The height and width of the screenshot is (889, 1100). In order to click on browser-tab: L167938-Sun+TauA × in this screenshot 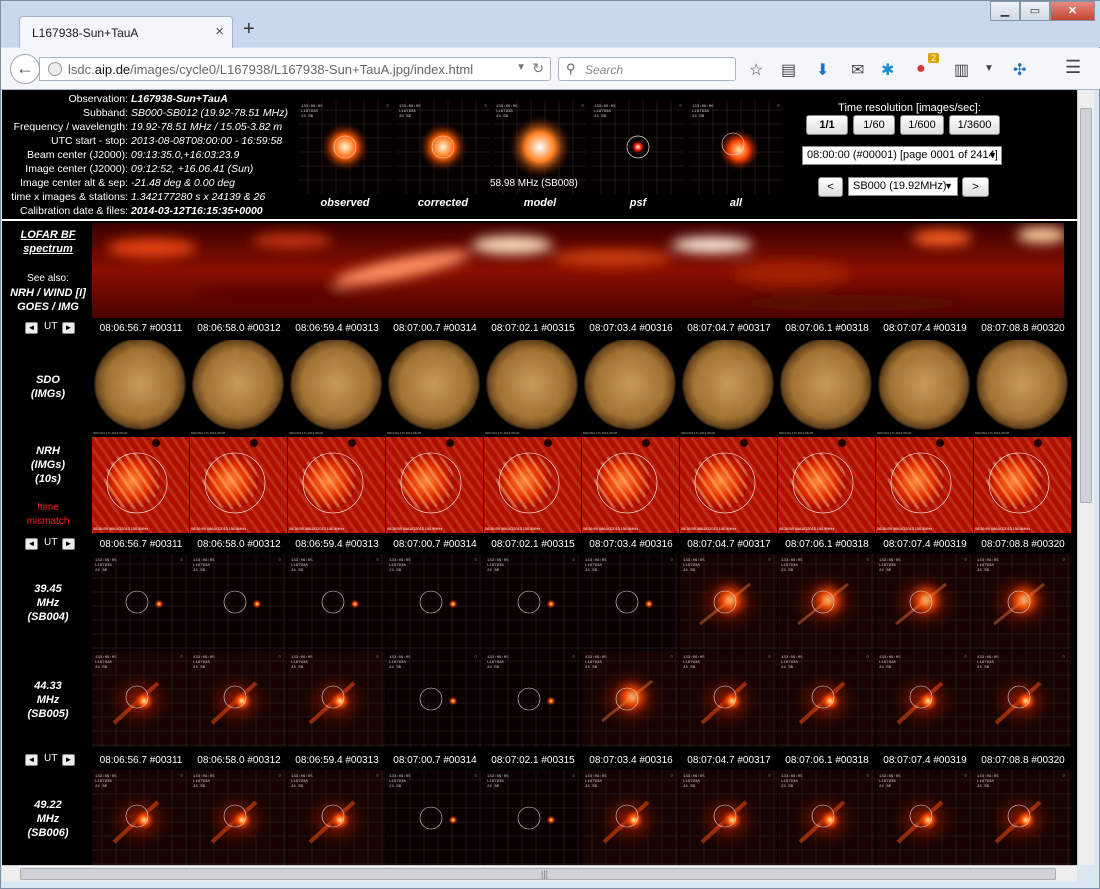, I will do `click(126, 32)`.